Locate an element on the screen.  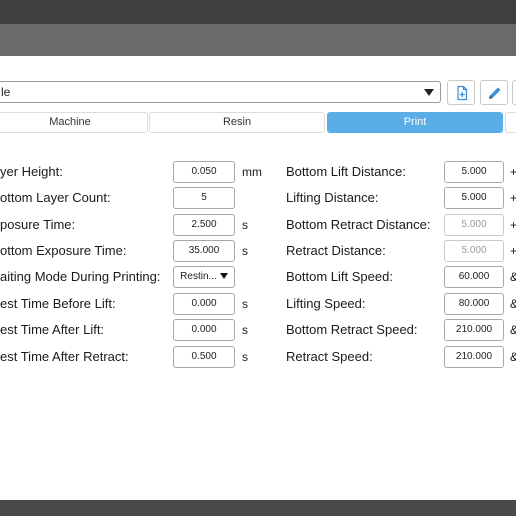
rest-before-lift-label: est Time Before Lift: is located at coordinates (58, 303).